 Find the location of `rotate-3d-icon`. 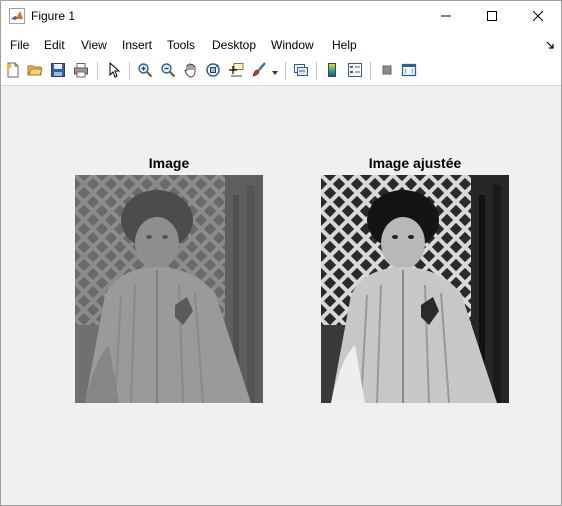

rotate-3d-icon is located at coordinates (213, 71).